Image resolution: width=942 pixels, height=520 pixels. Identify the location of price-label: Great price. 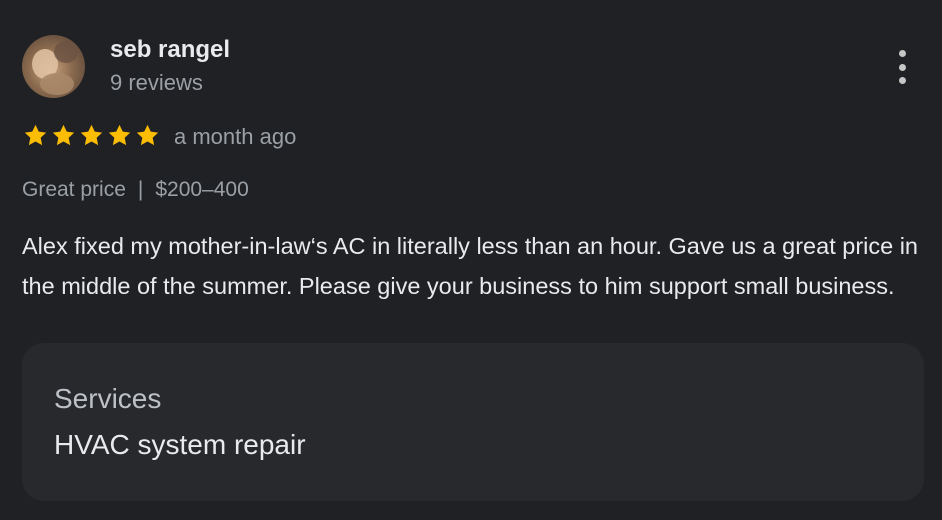
(74, 189).